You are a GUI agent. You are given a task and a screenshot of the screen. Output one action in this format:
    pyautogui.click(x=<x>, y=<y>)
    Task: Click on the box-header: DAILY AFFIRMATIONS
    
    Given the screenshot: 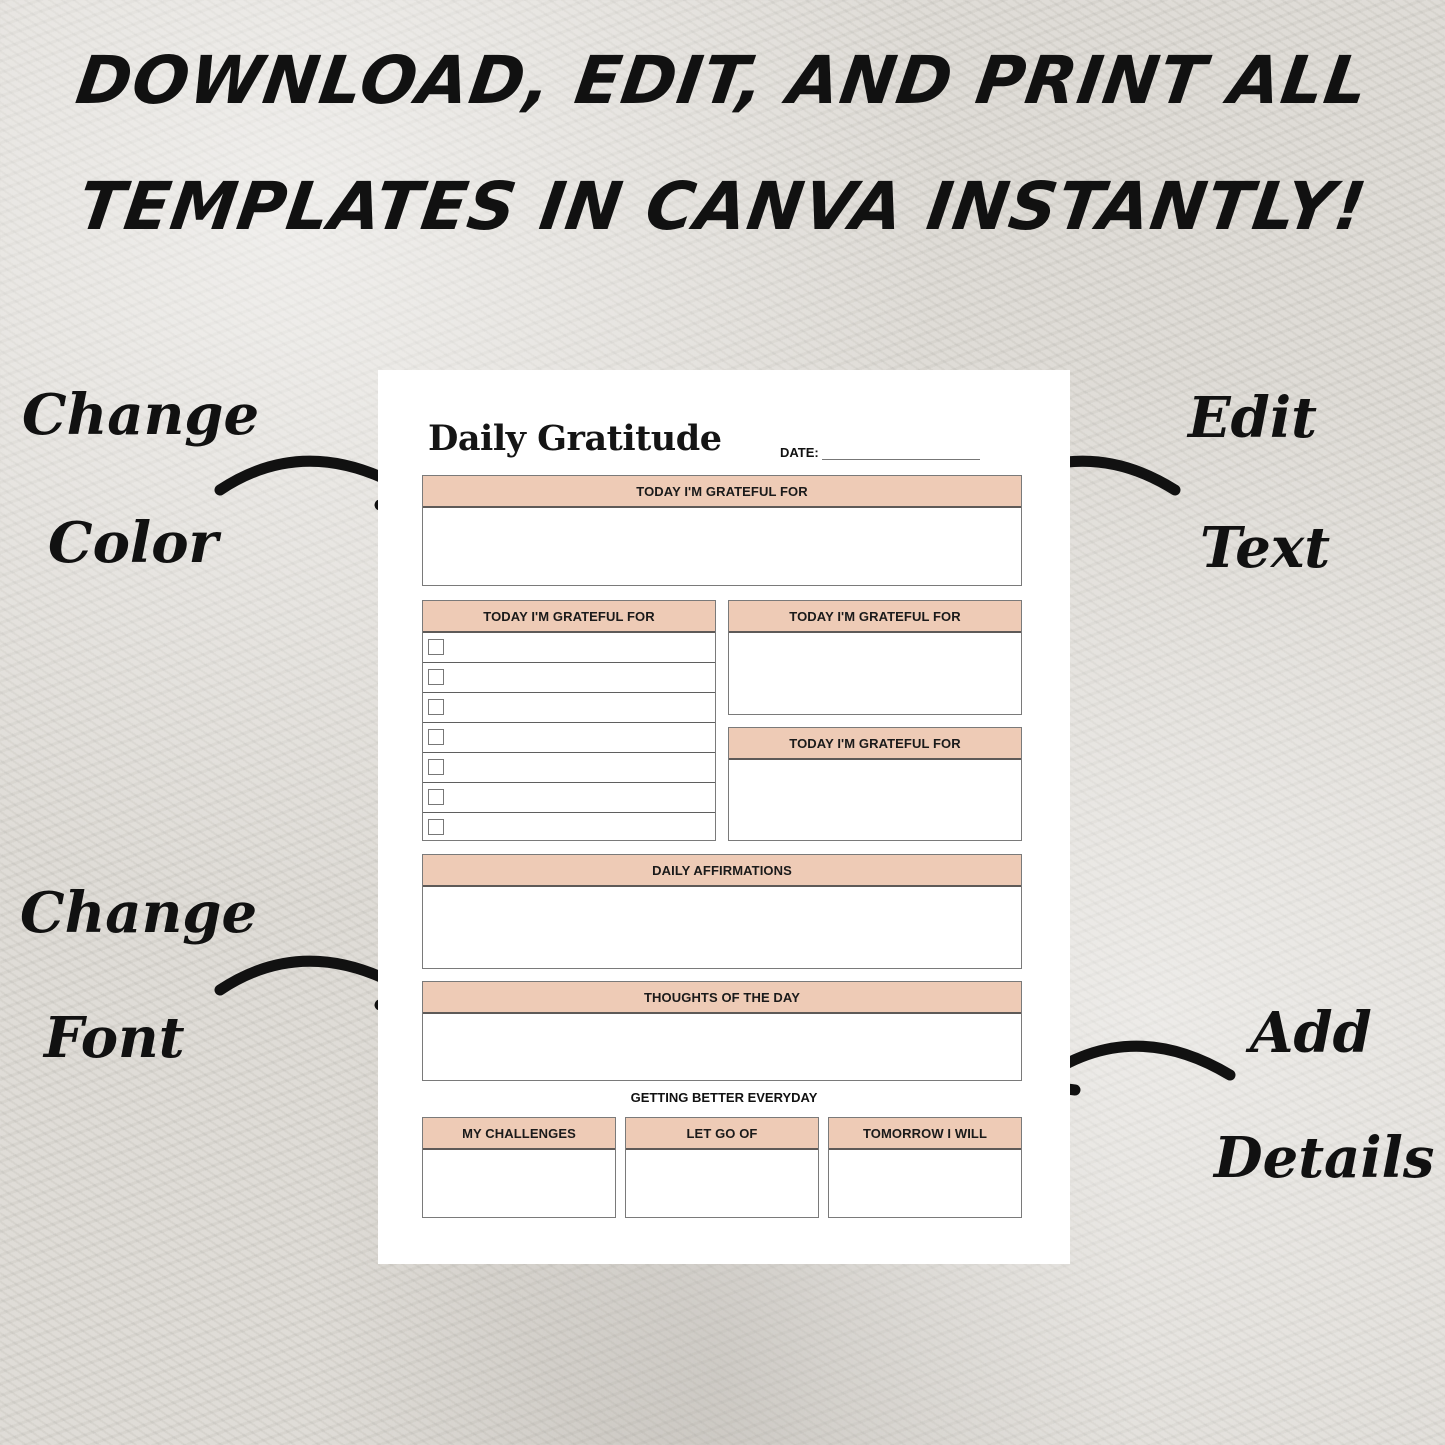 What is the action you would take?
    pyautogui.click(x=722, y=871)
    